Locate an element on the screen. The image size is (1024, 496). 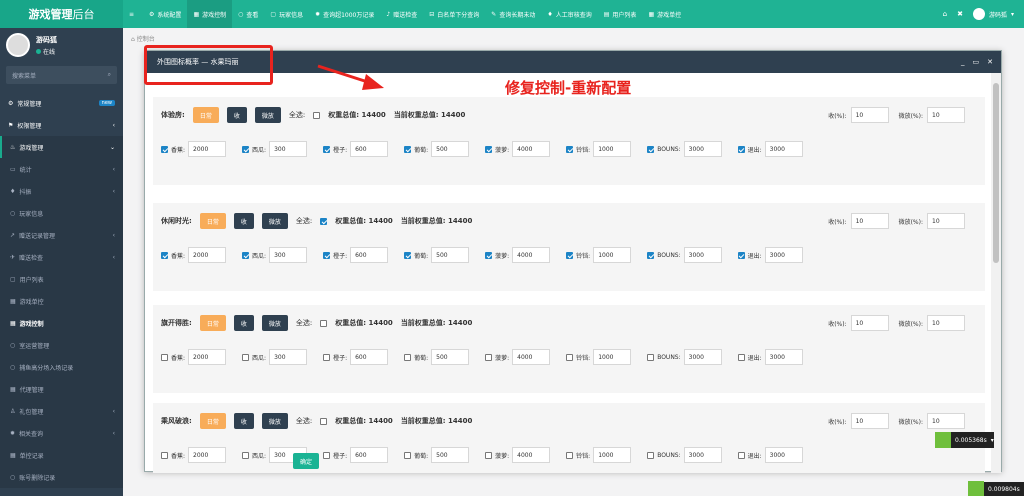
sidebar-menu-item: ▦ 游戏控制 is located at coordinates (61, 323).